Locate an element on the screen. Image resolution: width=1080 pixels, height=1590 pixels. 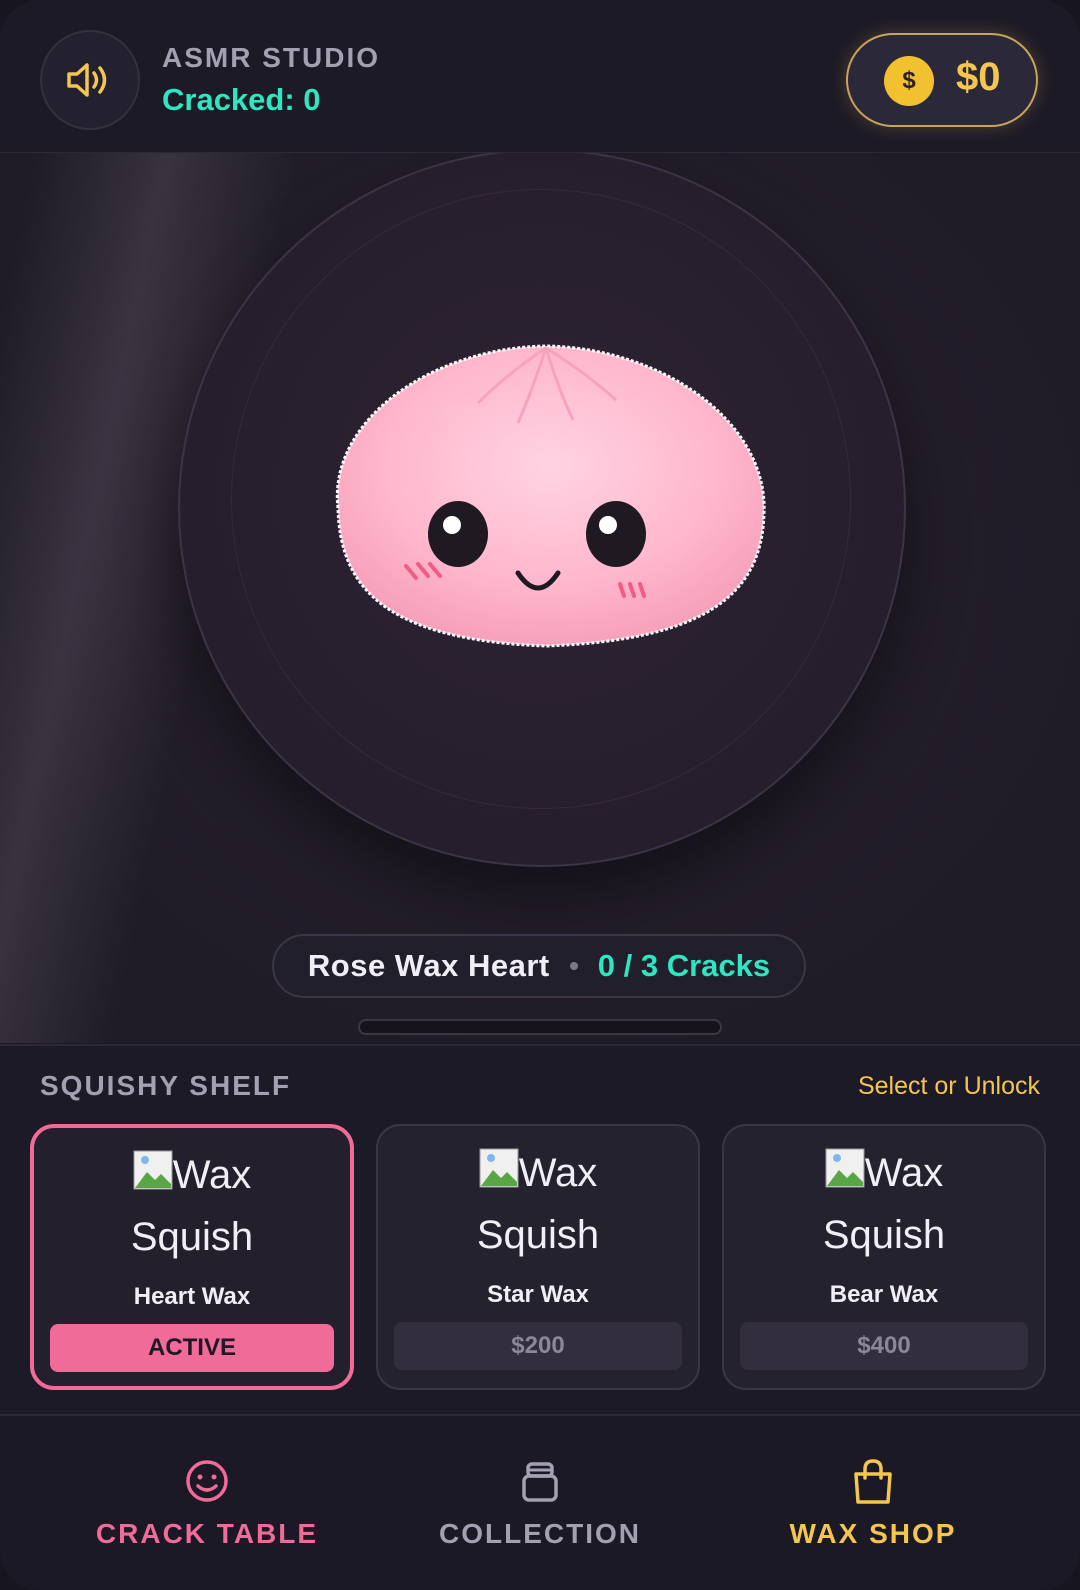
squishy-info-pill: Rose Wax Heart 0 / 3 Cracks is located at coordinates (539, 966).